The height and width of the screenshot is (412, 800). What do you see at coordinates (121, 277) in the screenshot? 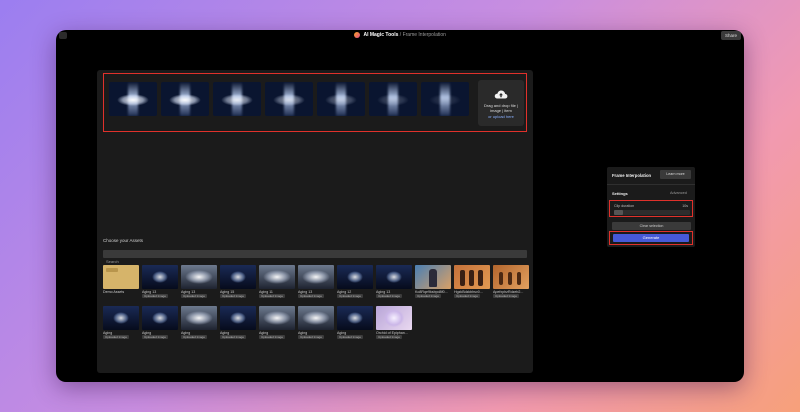
I see `folder-thumbnail` at bounding box center [121, 277].